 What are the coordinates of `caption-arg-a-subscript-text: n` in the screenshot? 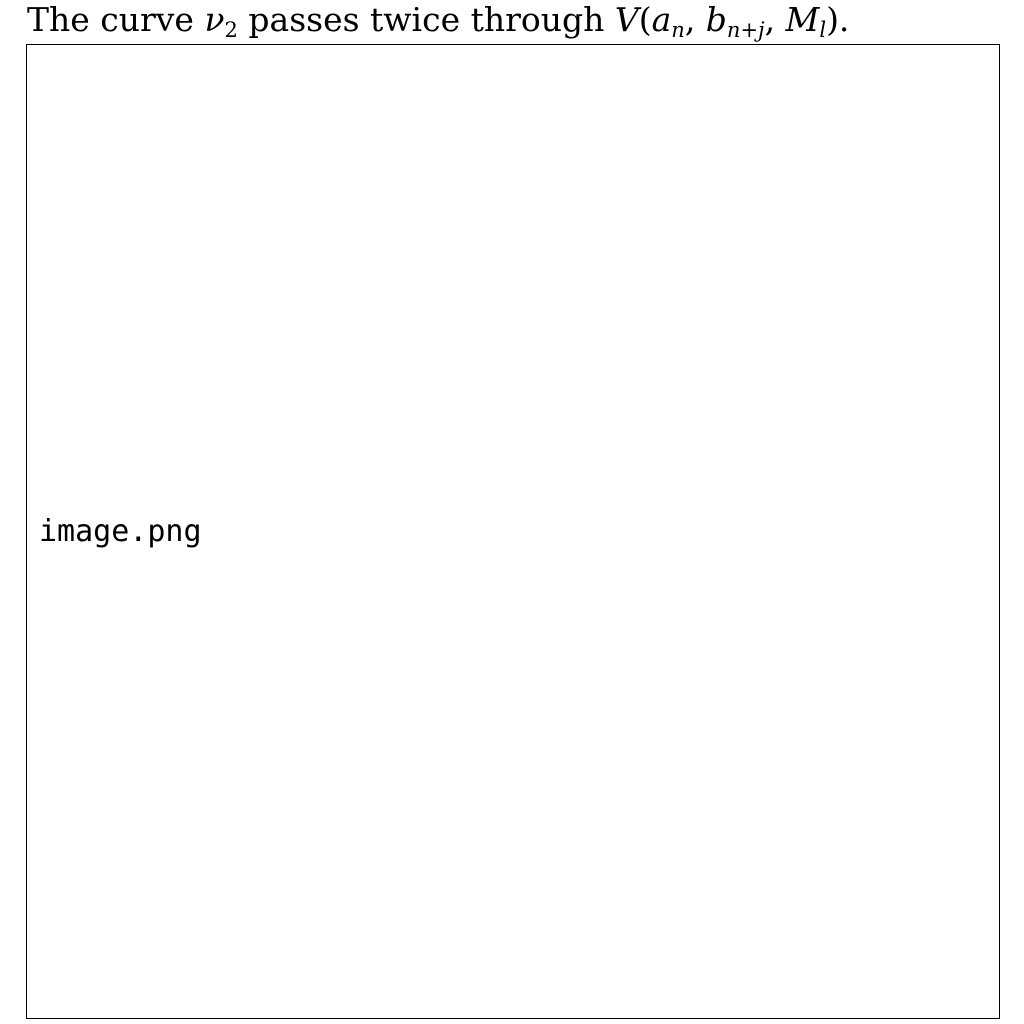 It's located at (678, 30).